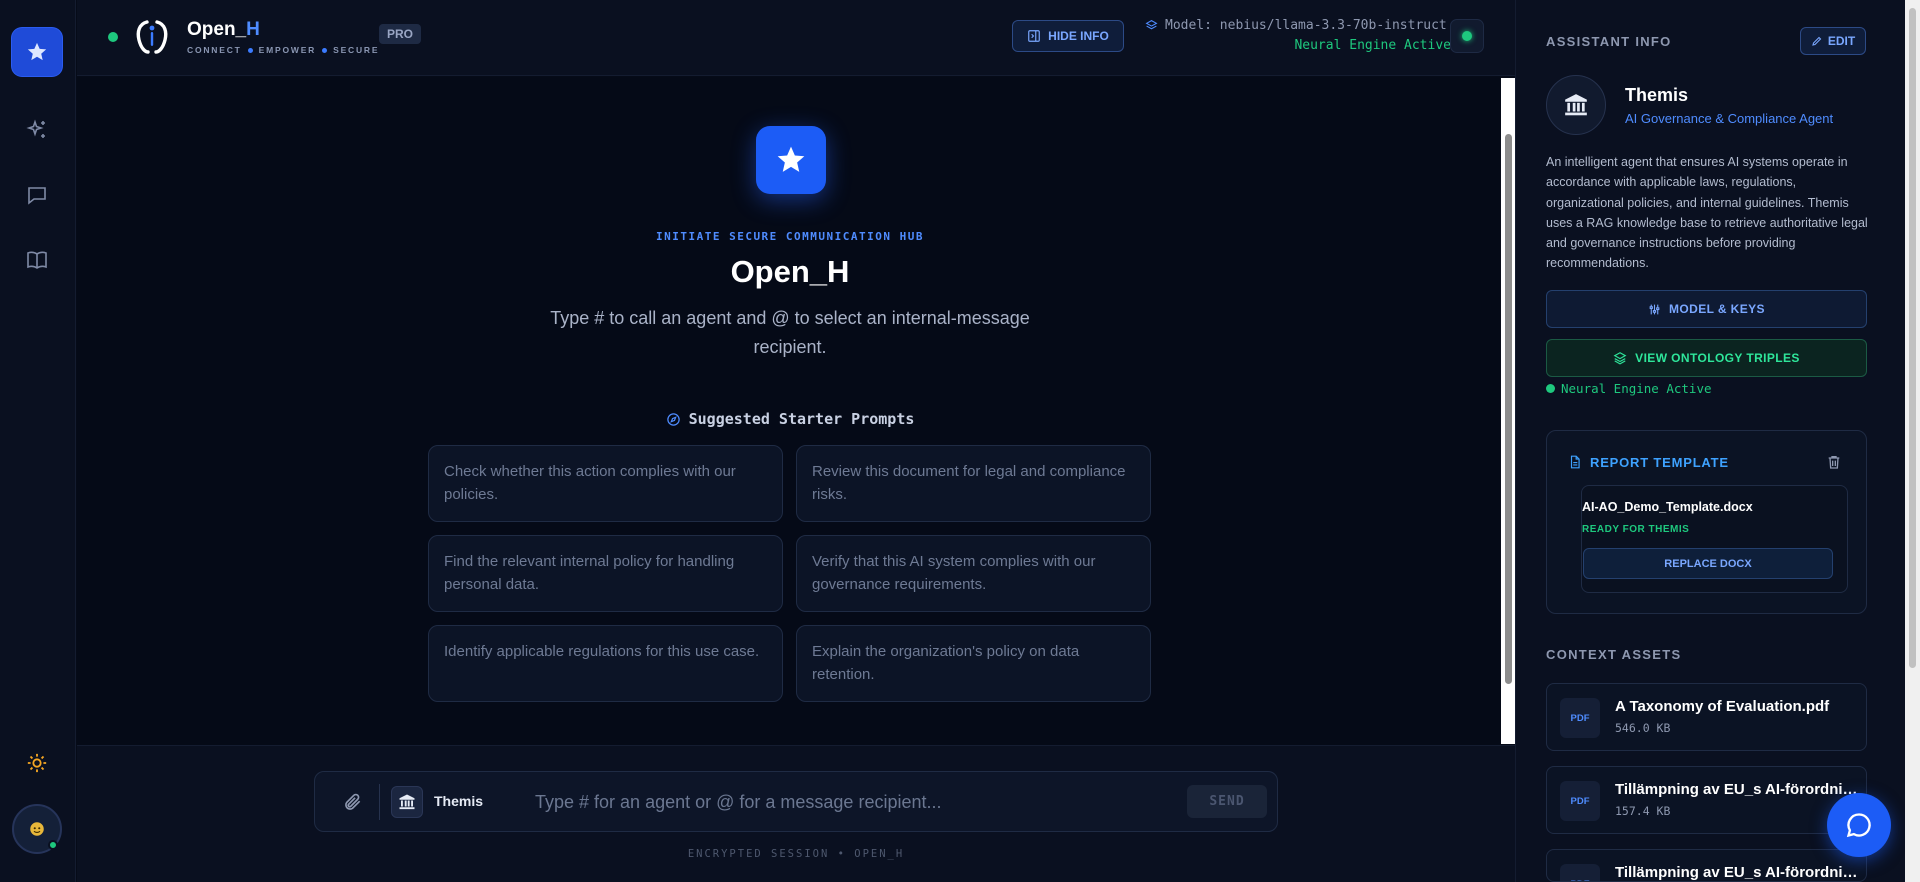 This screenshot has width=1920, height=882. Describe the element at coordinates (459, 801) in the screenshot. I see `selected-agent-name: Themis` at that location.